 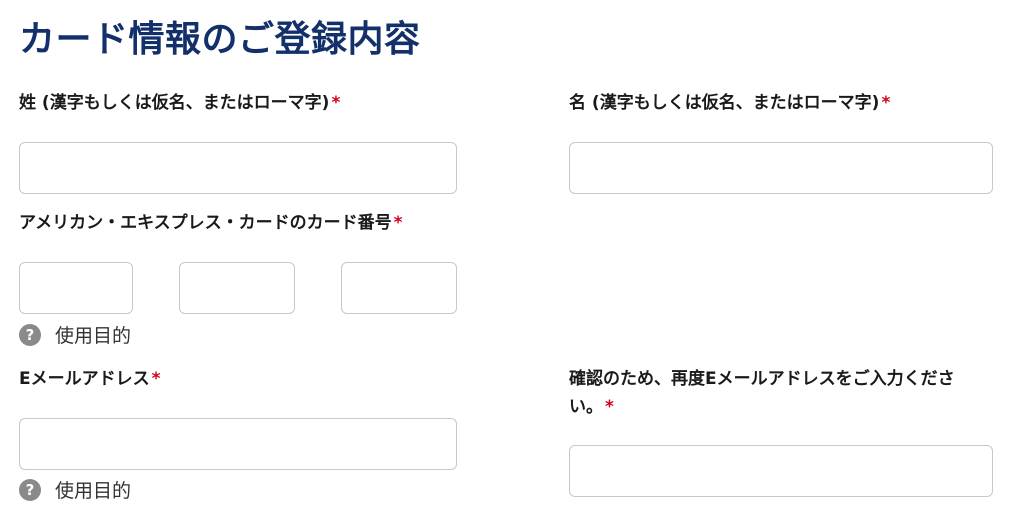 I want to click on last-name-label-text: 姓 (漢字もしくは仮名、またはローマ字), so click(x=174, y=103).